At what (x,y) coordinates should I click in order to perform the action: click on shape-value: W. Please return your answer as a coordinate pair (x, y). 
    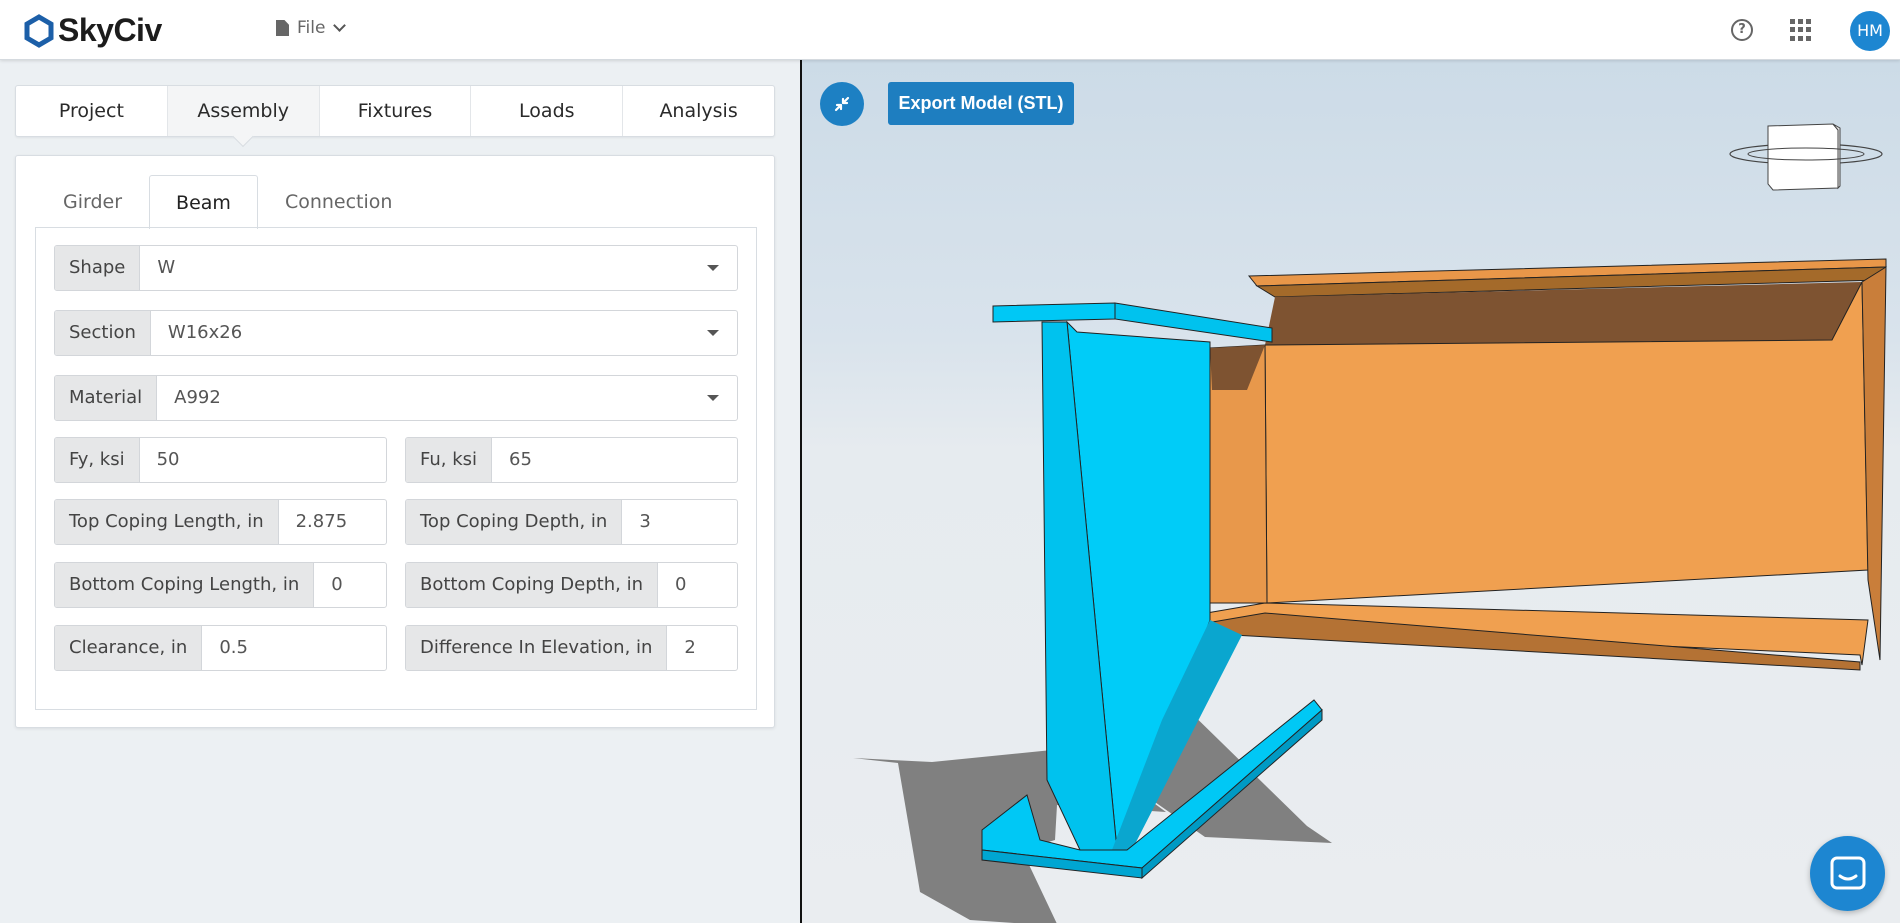
    Looking at the image, I should click on (166, 267).